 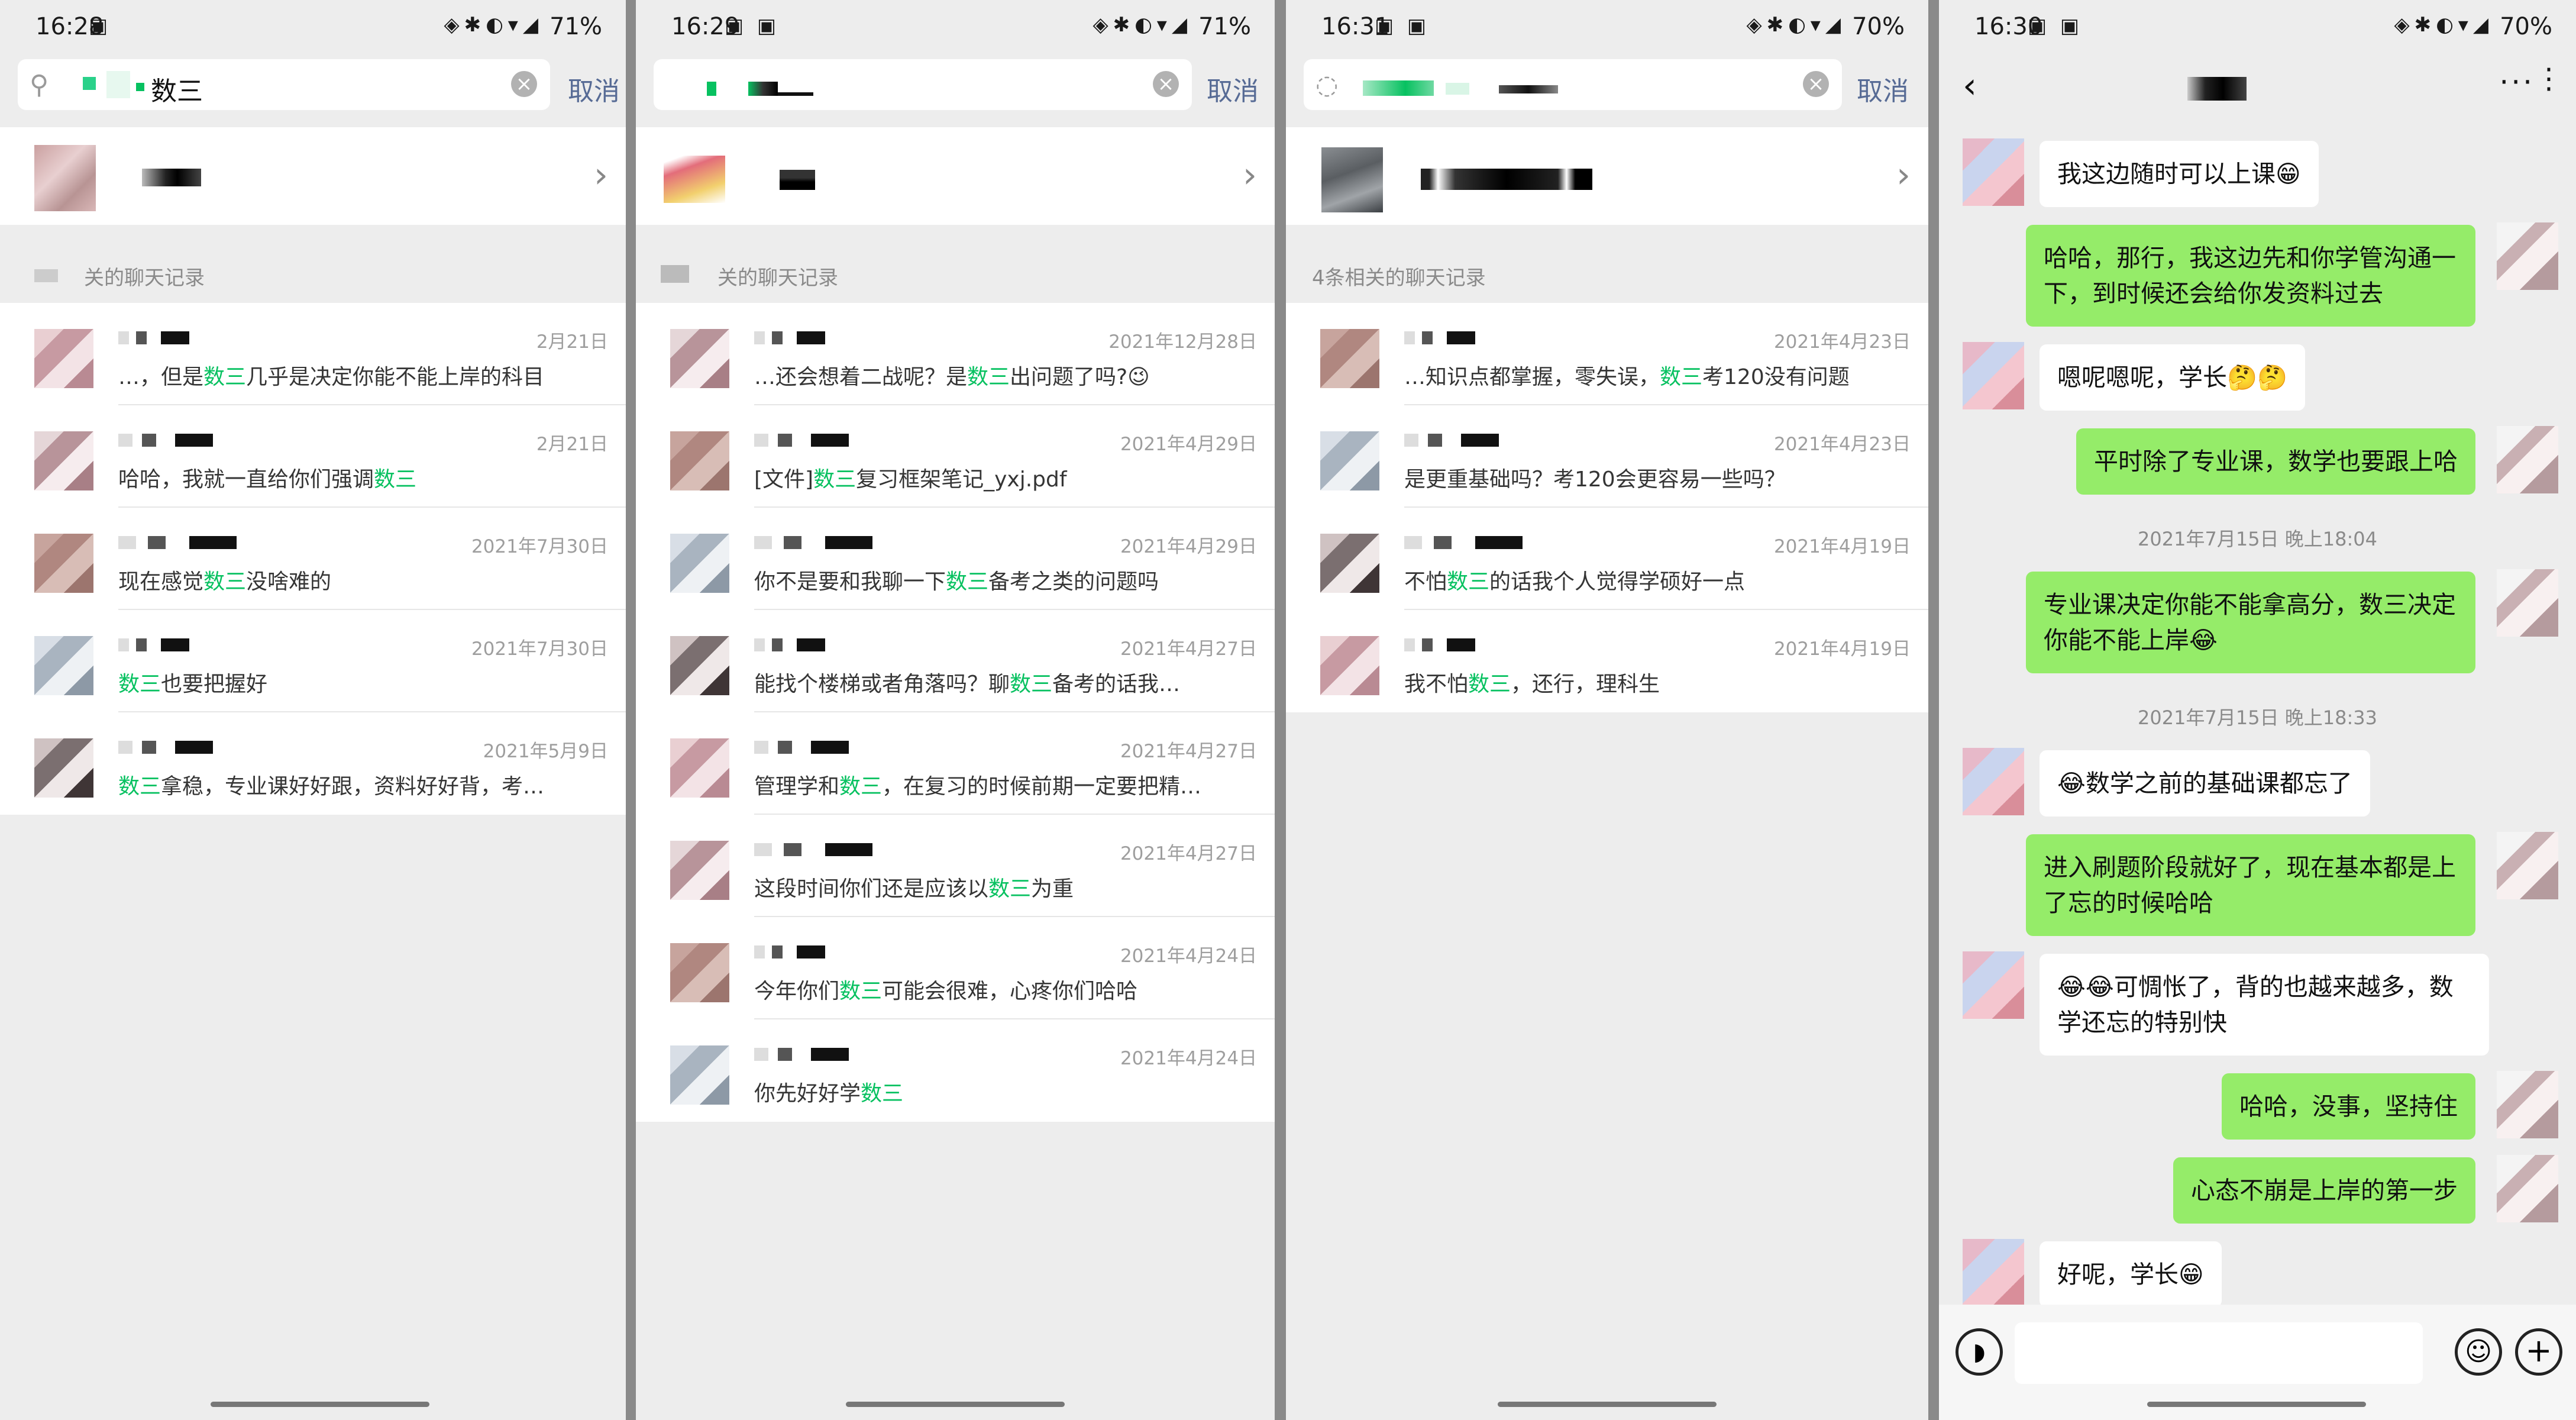 I want to click on result-date: 2月21日, so click(x=572, y=444).